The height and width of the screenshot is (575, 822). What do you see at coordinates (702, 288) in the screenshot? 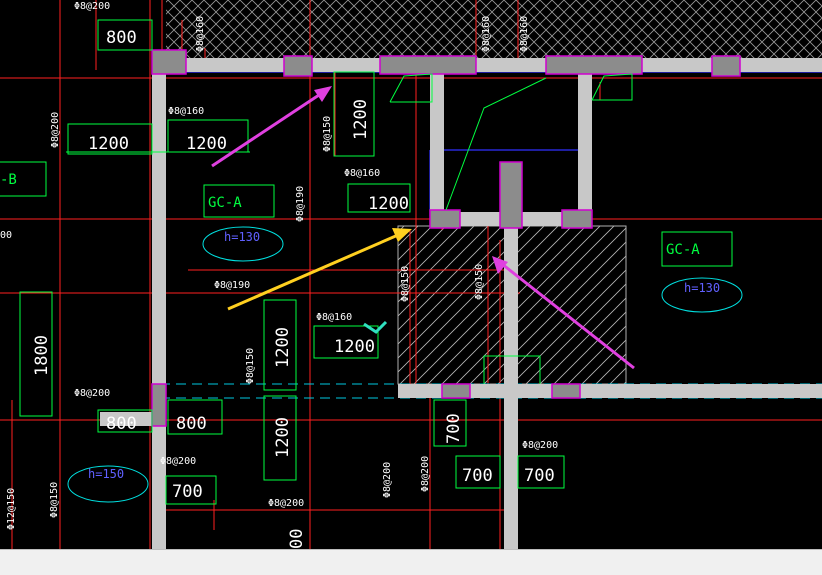
I see `h-label-right: h=130` at bounding box center [702, 288].